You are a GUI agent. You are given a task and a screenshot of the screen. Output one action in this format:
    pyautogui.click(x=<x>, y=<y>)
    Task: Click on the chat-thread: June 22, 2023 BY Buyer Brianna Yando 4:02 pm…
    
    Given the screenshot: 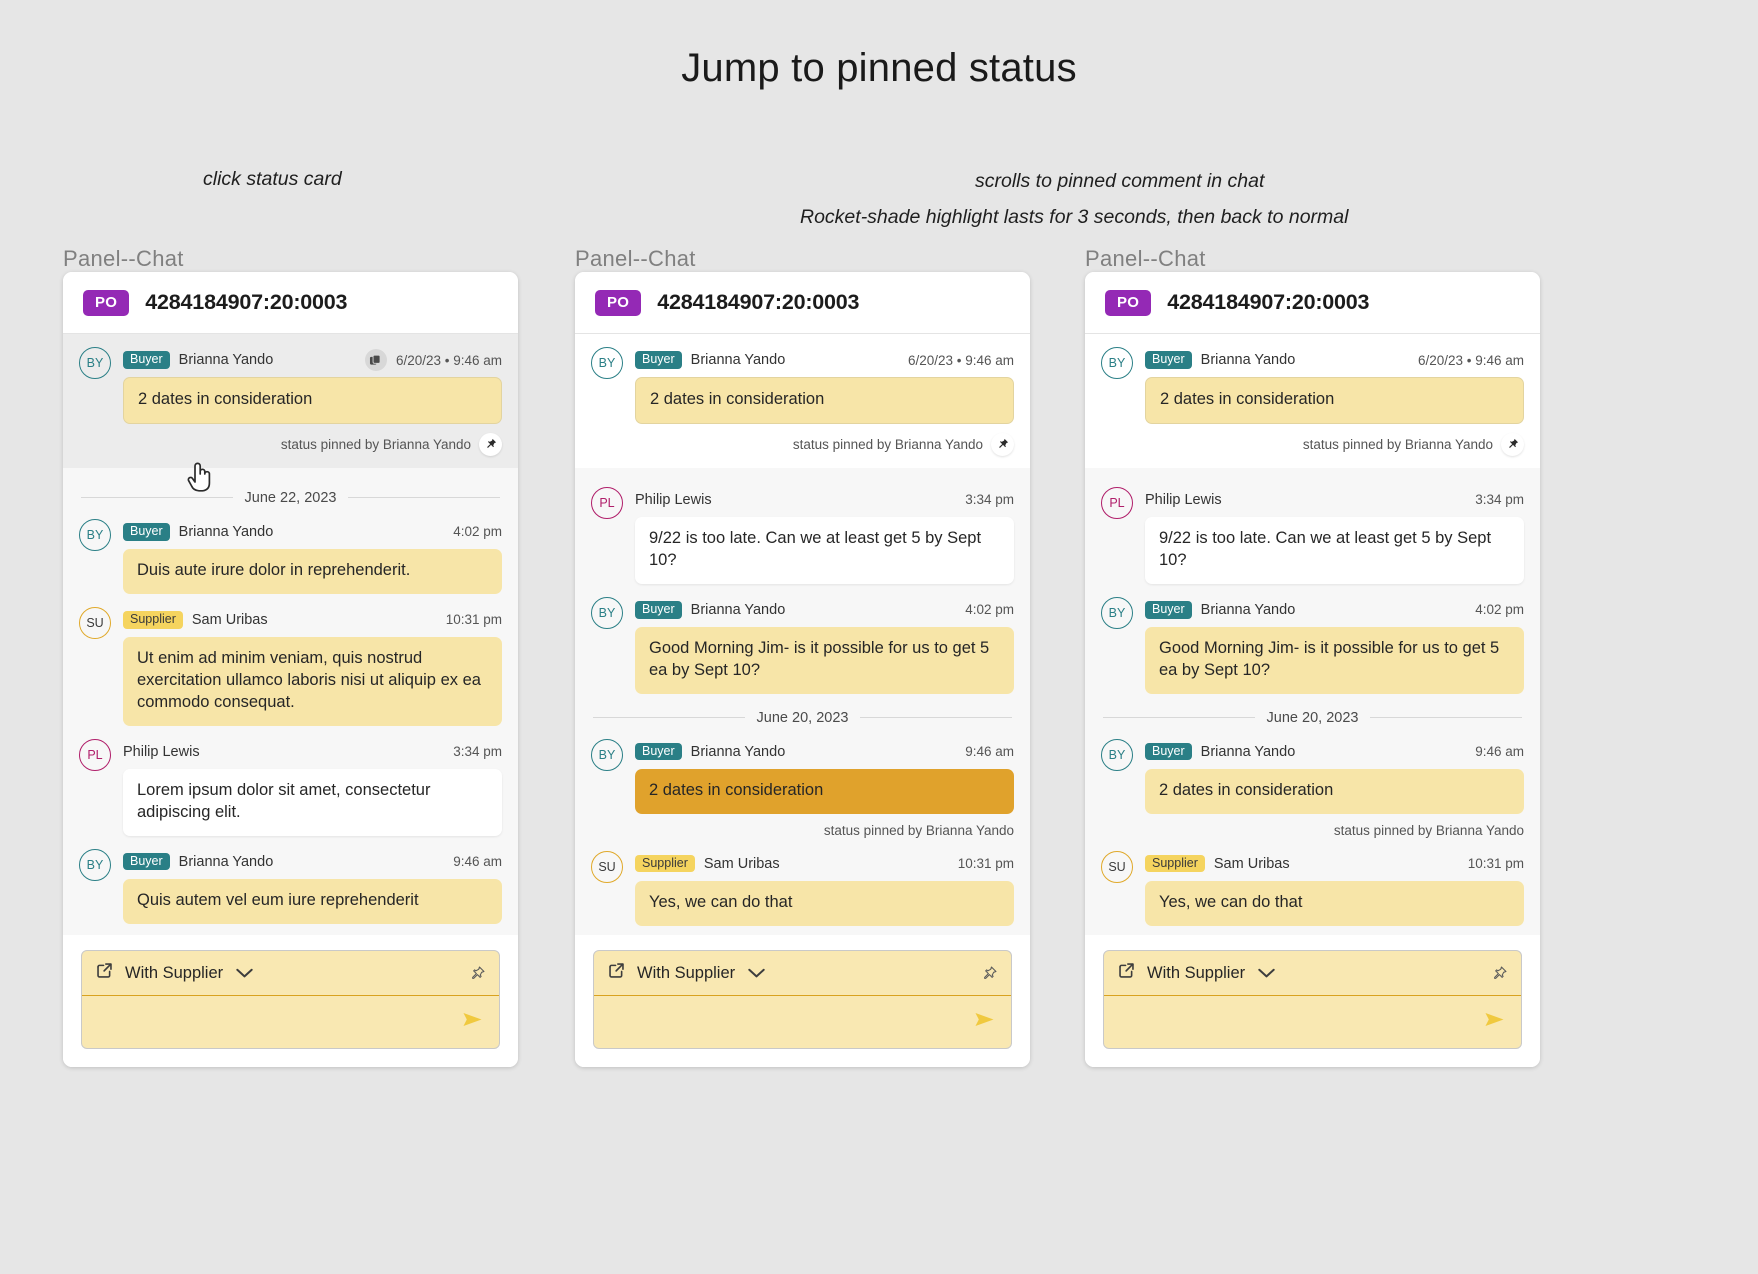 What is the action you would take?
    pyautogui.click(x=290, y=701)
    